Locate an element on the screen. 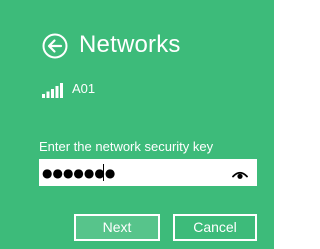 This screenshot has height=249, width=320. back-button is located at coordinates (55, 46).